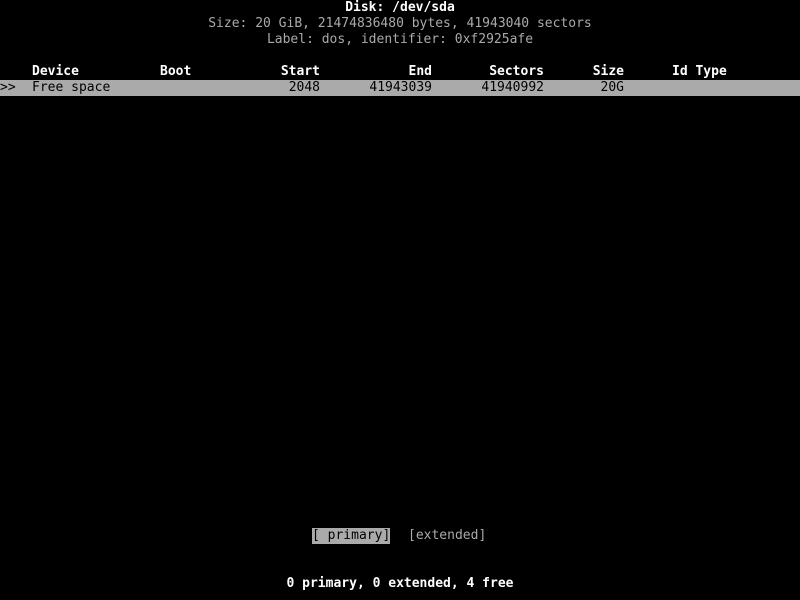  I want to click on primary-button: [ primary], so click(351, 536).